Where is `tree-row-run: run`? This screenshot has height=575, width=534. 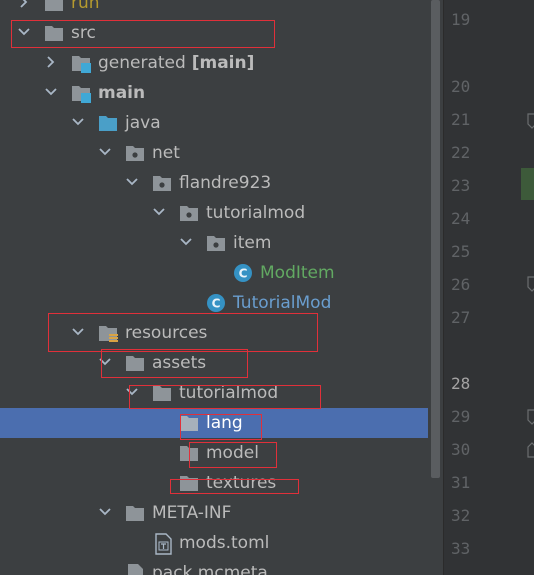 tree-row-run: run is located at coordinates (214, 9).